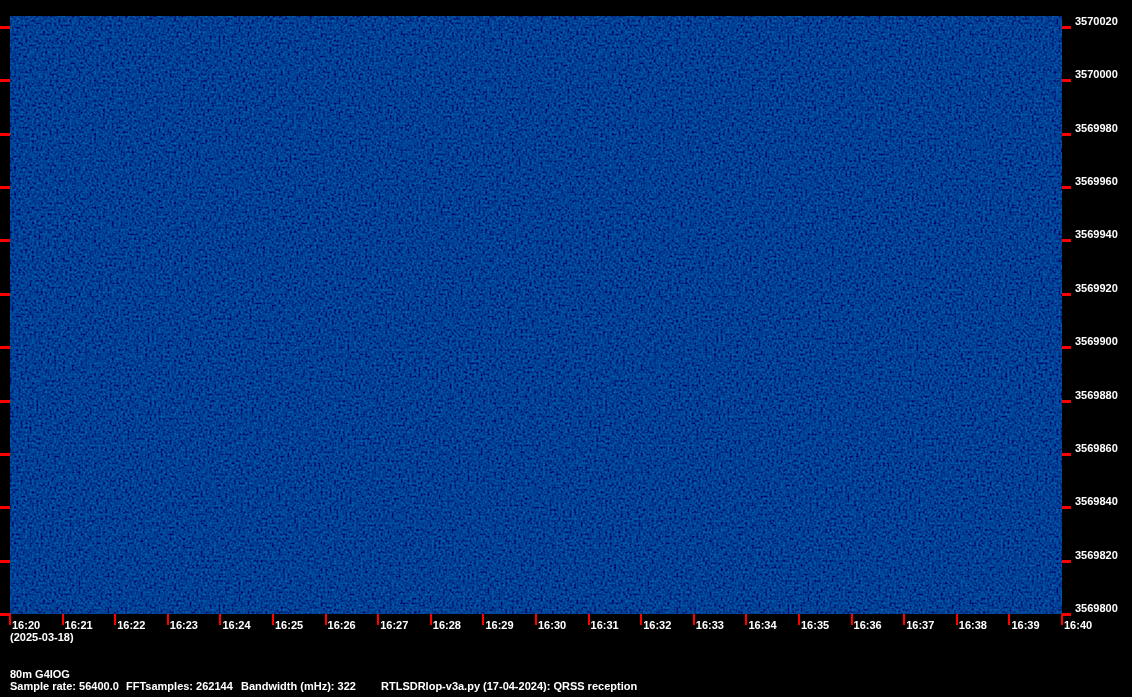  Describe the element at coordinates (867, 625) in the screenshot. I see `time-label: 16:36` at that location.